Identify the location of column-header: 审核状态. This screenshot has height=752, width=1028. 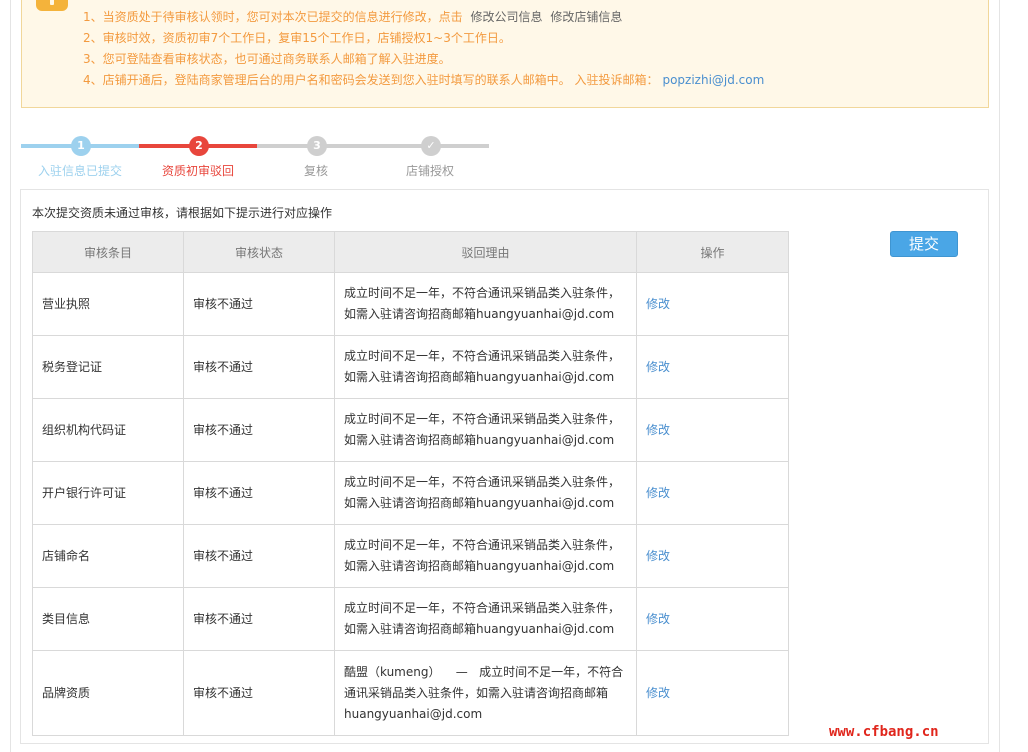
(259, 252).